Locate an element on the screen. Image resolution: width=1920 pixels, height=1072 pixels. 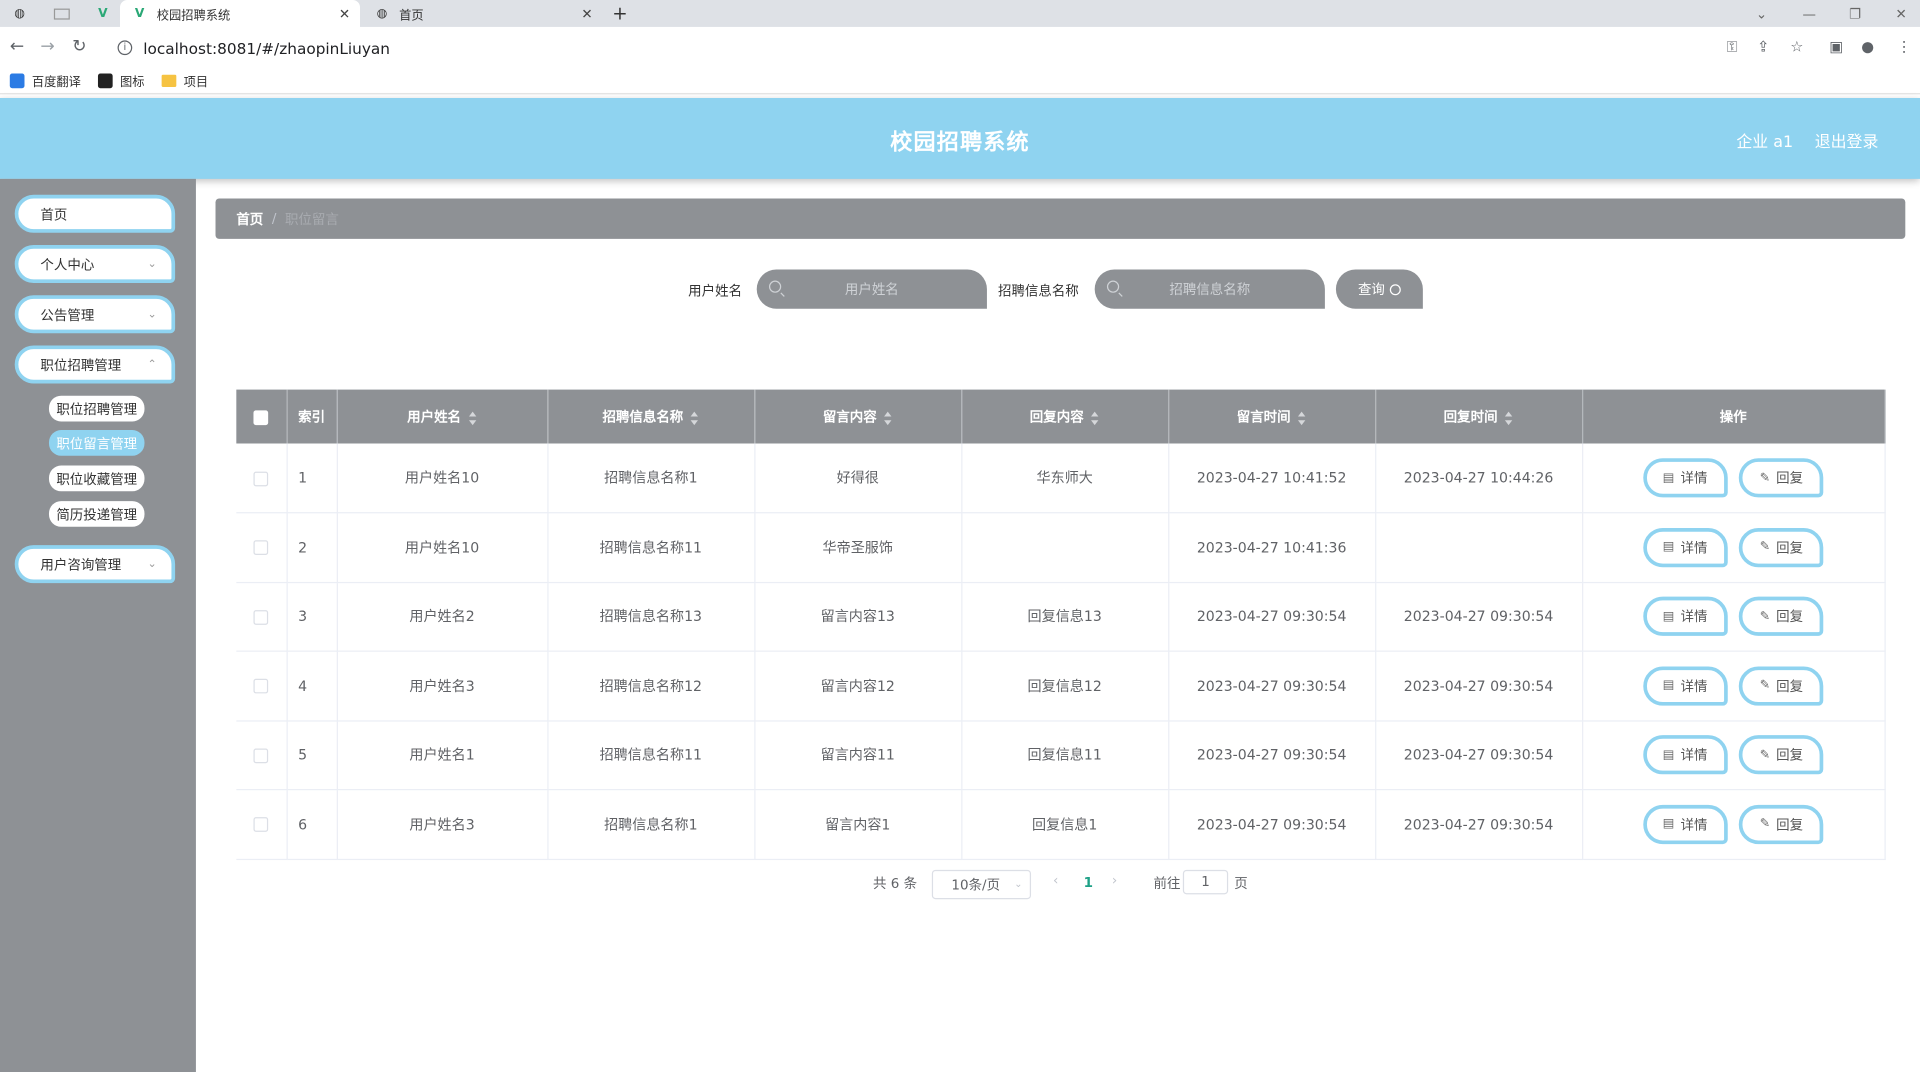
tab-globe: ◍ is located at coordinates (21, 13).